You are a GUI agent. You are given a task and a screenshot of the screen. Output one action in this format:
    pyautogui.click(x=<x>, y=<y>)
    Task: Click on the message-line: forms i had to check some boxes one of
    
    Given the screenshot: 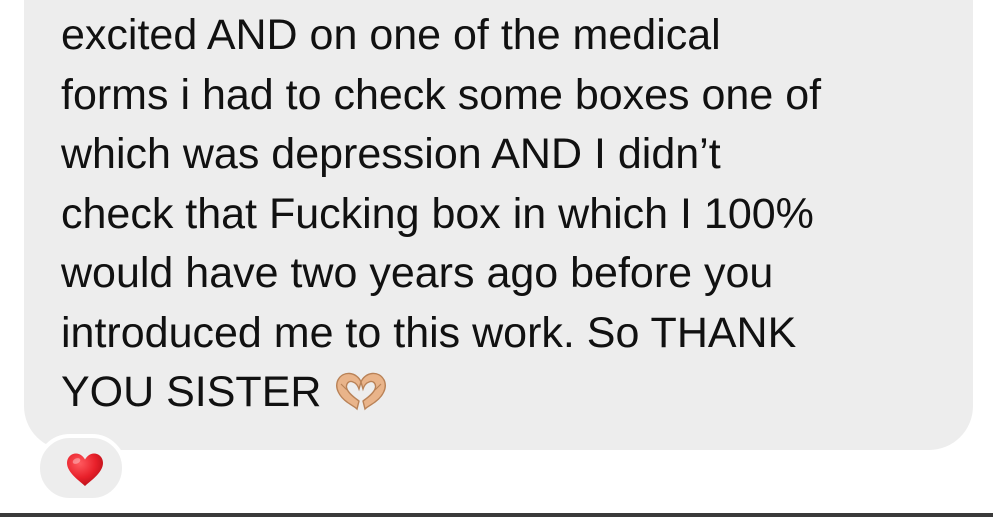 What is the action you would take?
    pyautogui.click(x=441, y=94)
    